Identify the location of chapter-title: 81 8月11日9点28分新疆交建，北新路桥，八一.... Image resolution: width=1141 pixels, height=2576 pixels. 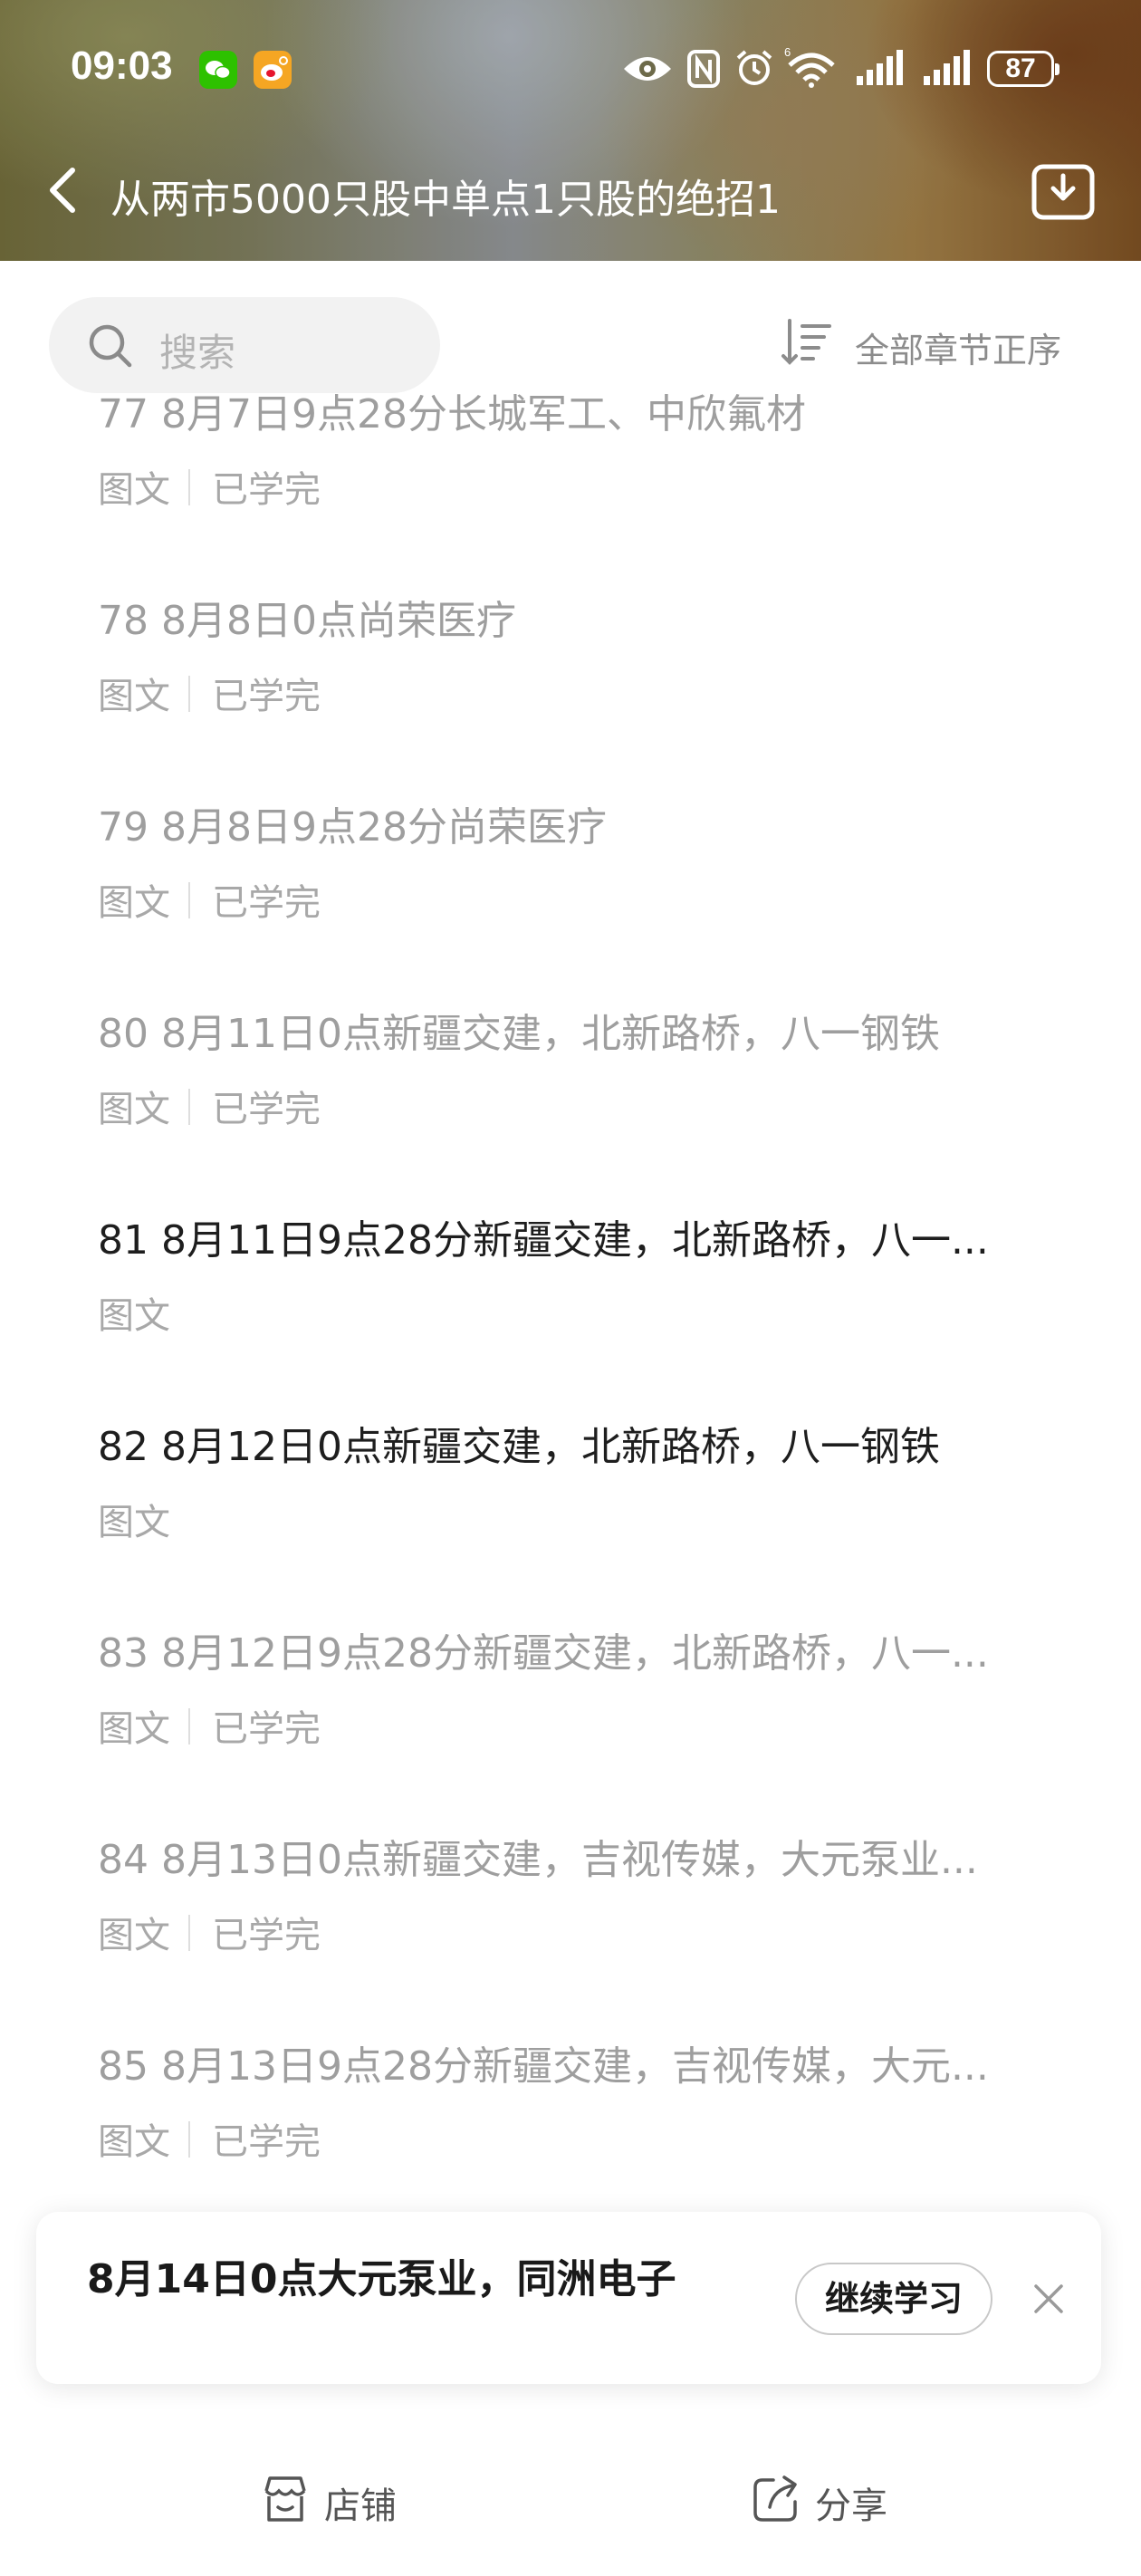
(544, 1240).